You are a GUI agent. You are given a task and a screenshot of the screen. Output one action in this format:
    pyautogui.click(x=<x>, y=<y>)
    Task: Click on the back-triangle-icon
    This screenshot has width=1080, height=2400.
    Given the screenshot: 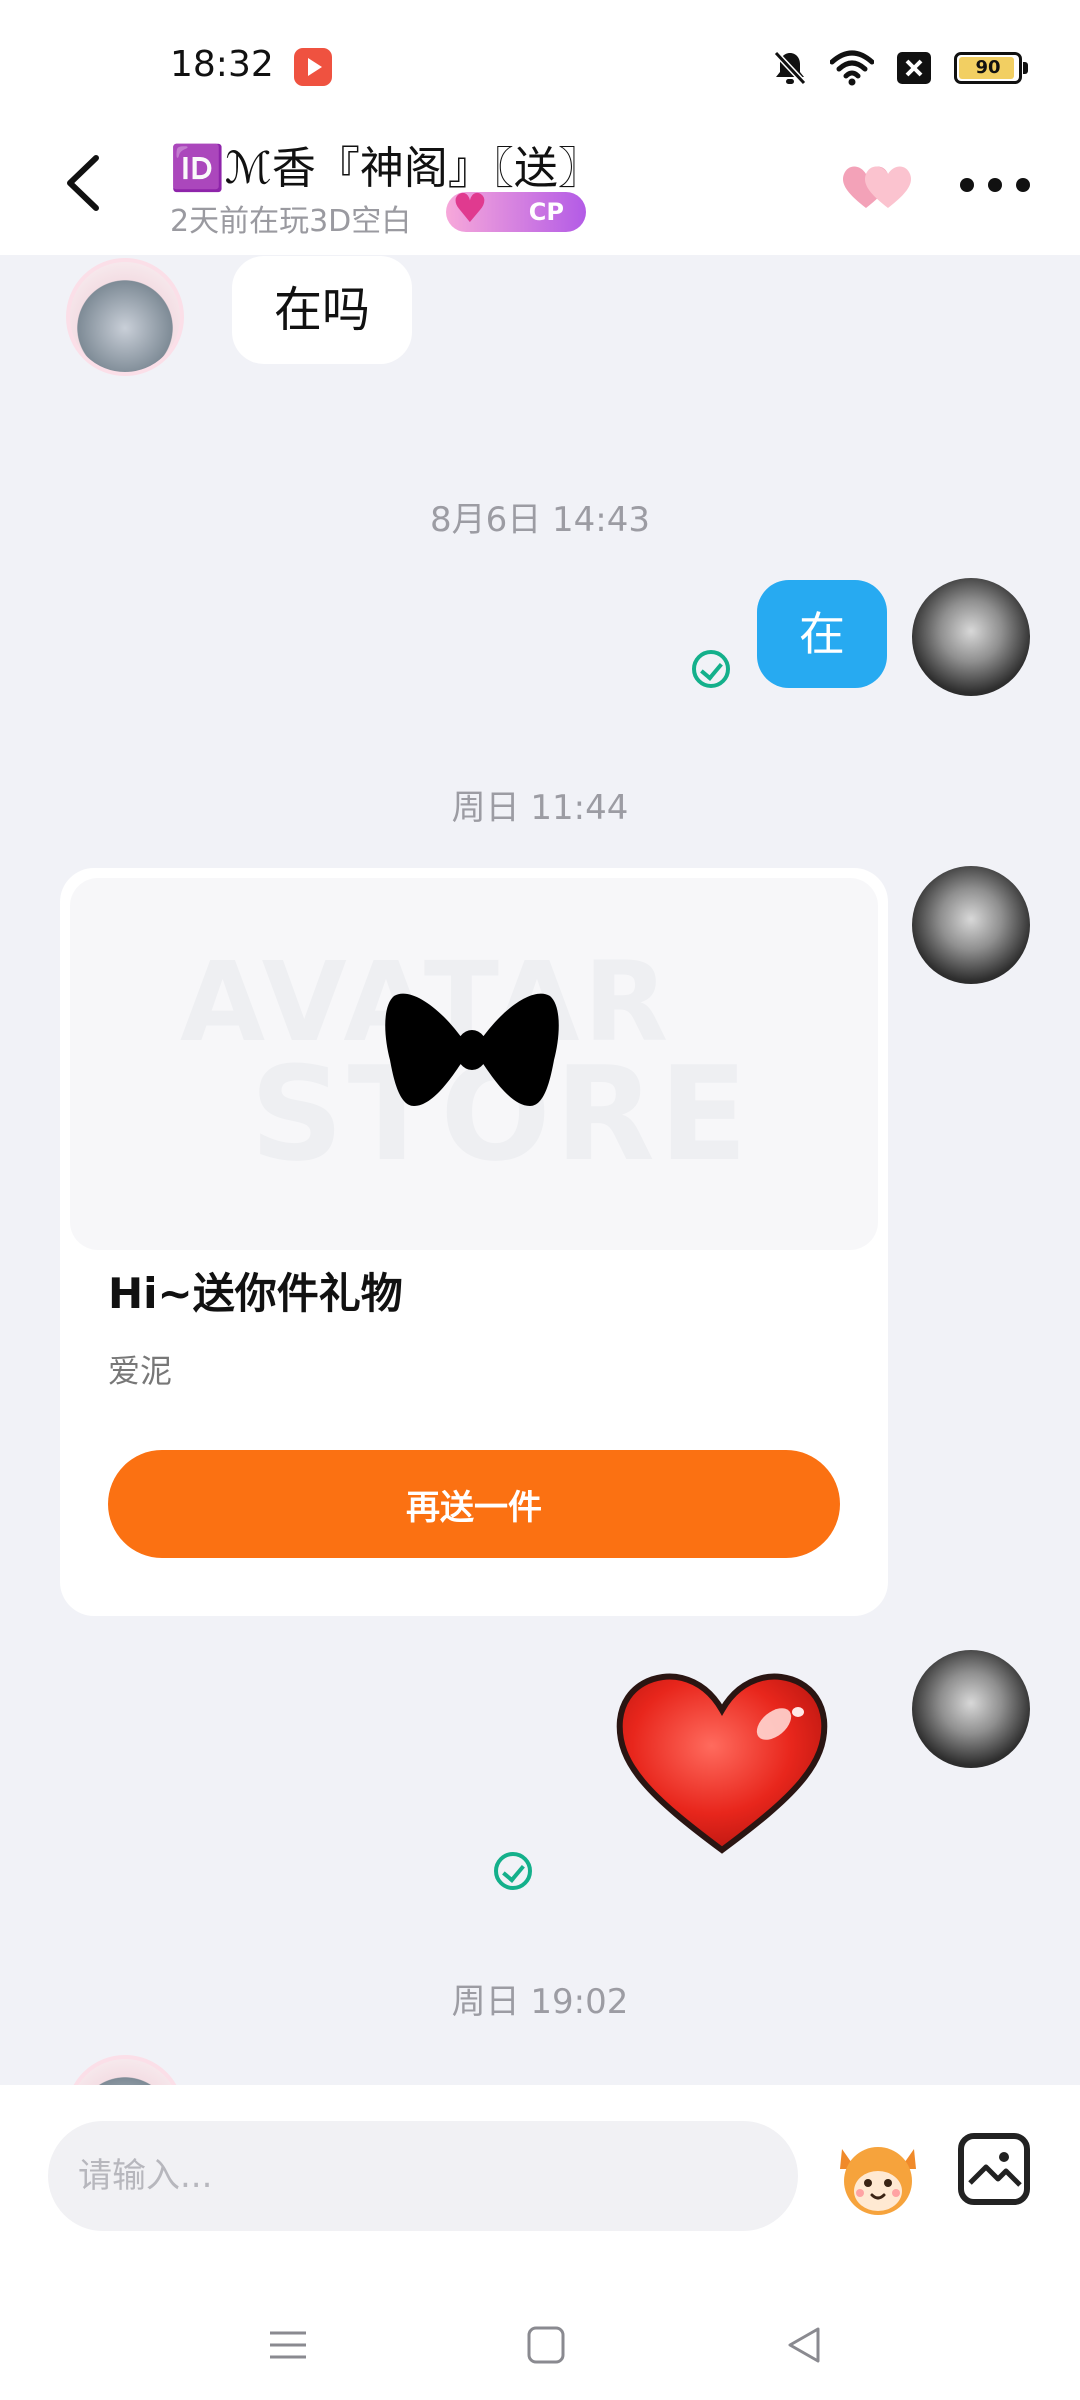 What is the action you would take?
    pyautogui.click(x=804, y=2345)
    